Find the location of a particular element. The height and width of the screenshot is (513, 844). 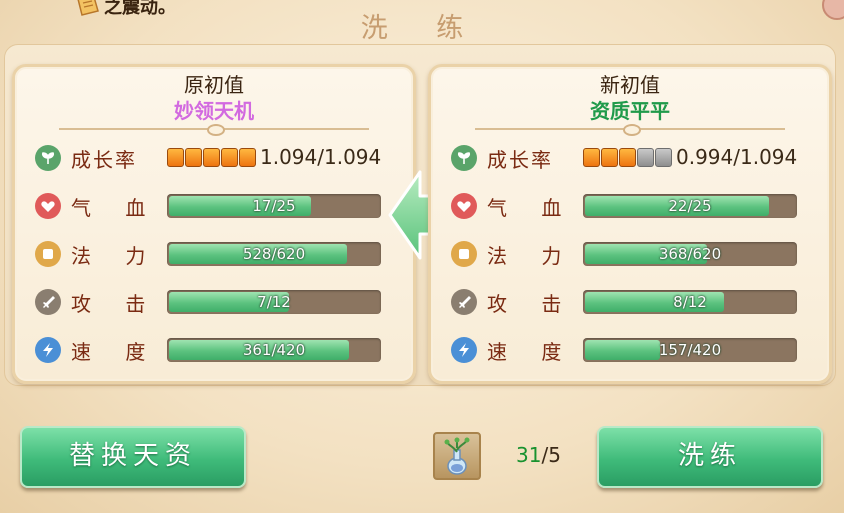

page-title: 洗 练 is located at coordinates (422, 28).